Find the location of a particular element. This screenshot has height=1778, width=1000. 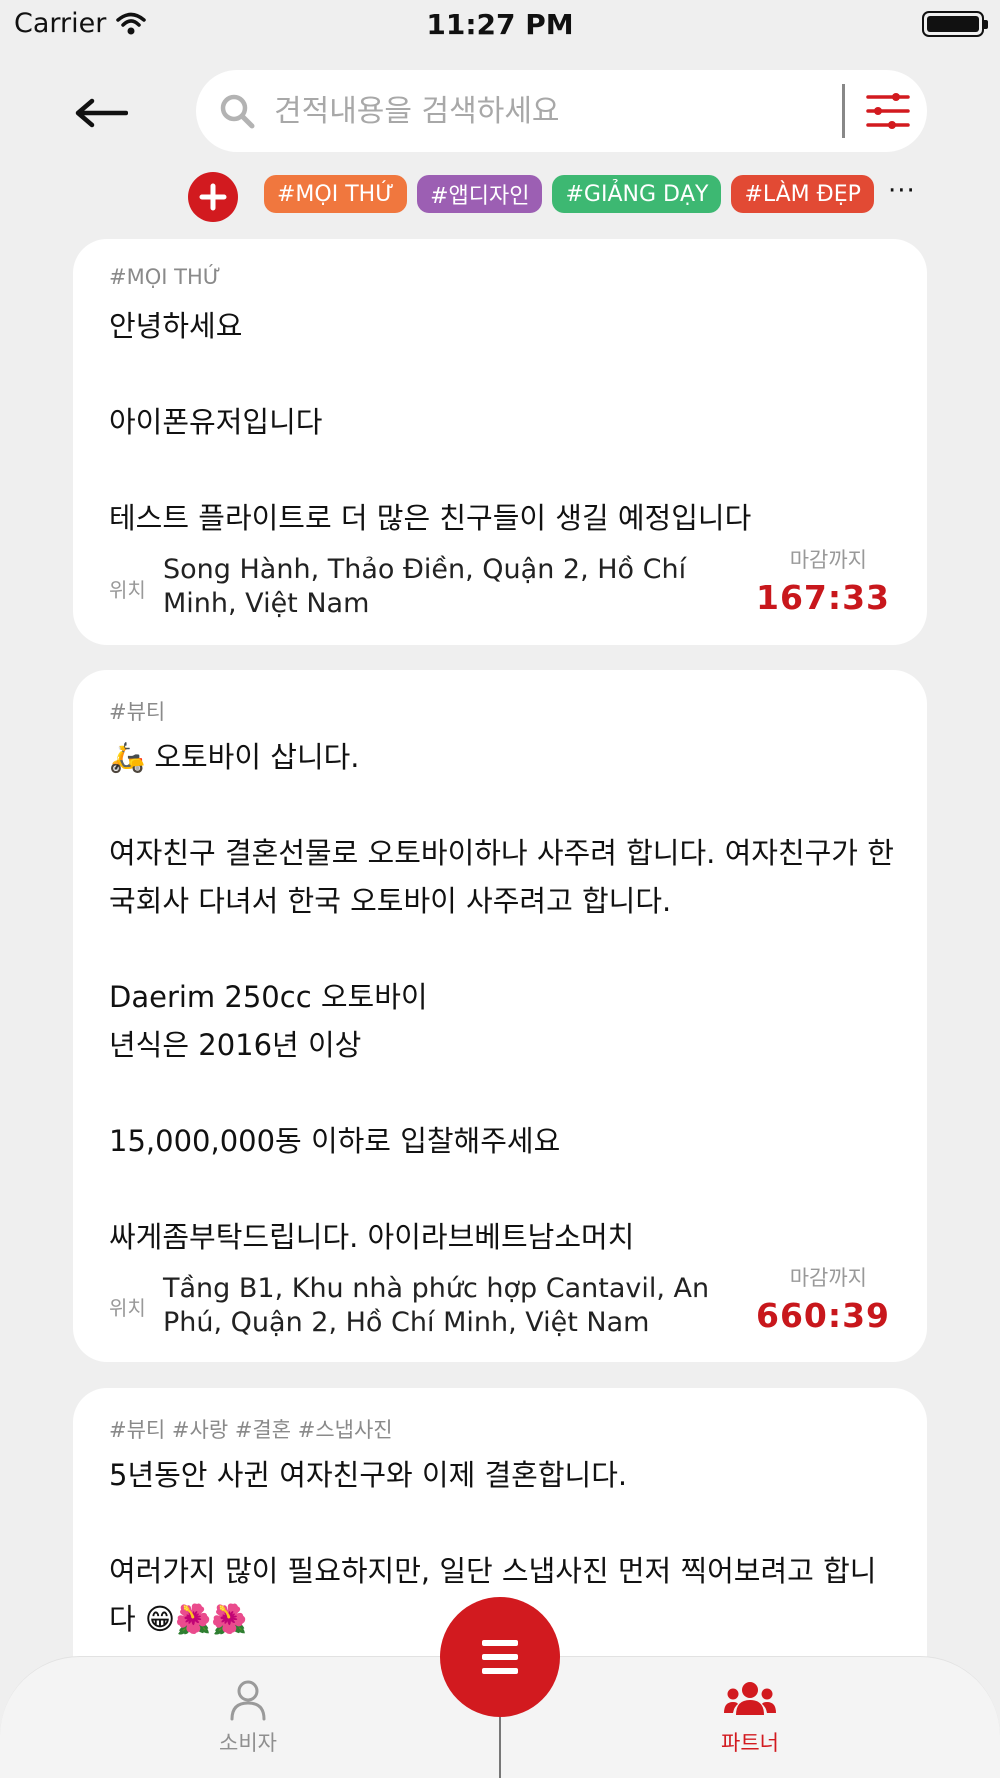

tab-consumer: 소비자 is located at coordinates (248, 1718).